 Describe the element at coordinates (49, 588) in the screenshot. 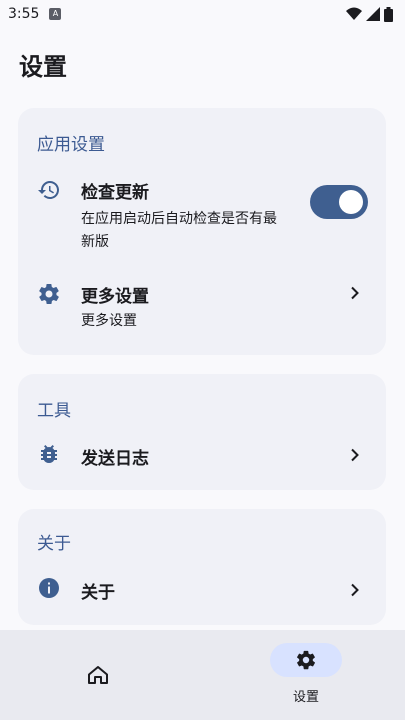

I see `info-icon` at that location.